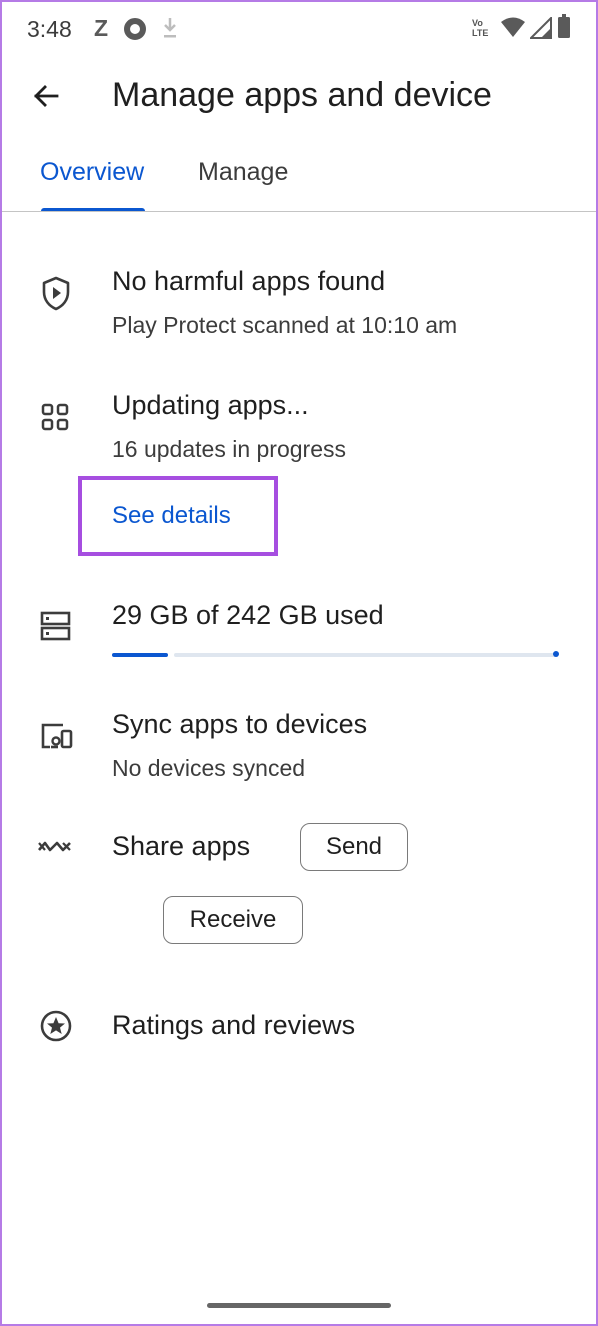 This screenshot has height=1326, width=598. Describe the element at coordinates (49, 29) in the screenshot. I see `status-time: 3:48` at that location.